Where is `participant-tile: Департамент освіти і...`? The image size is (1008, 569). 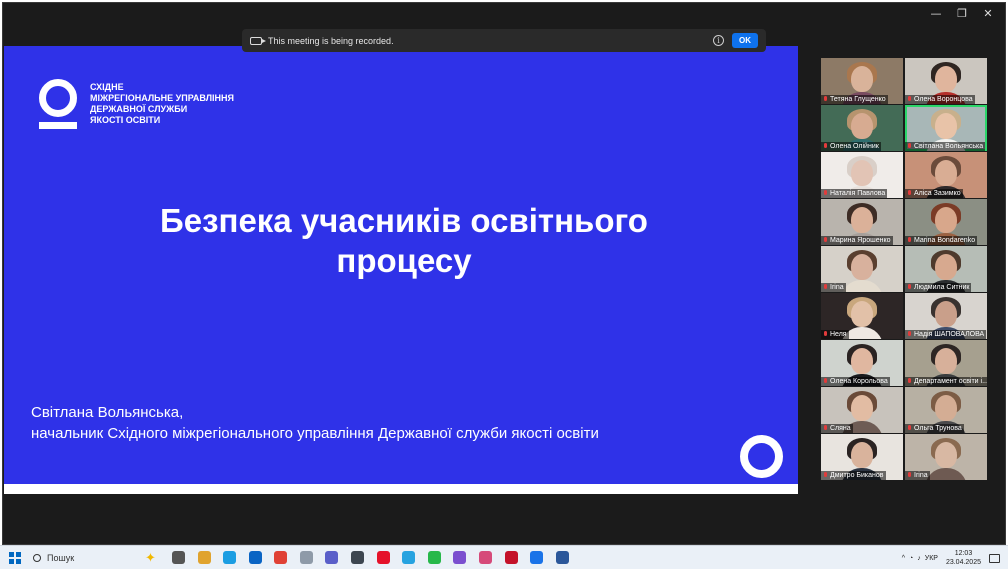
participant-tile: Департамент освіти і... is located at coordinates (946, 363).